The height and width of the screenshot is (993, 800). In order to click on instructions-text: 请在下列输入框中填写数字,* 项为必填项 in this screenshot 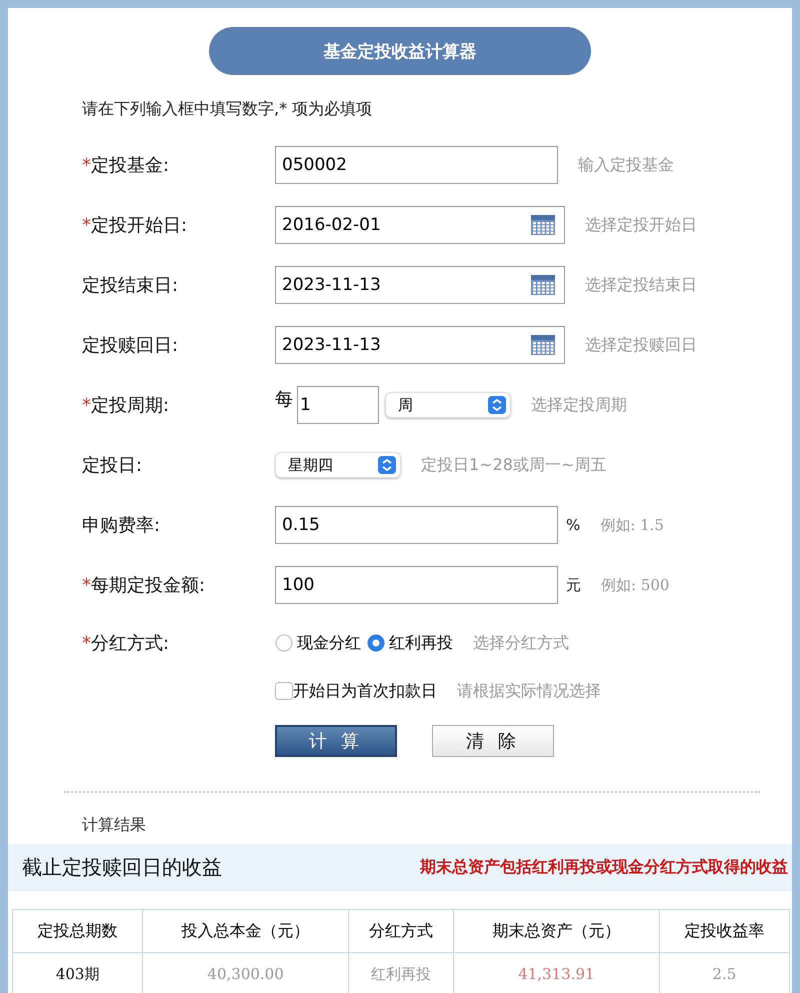, I will do `click(228, 109)`.